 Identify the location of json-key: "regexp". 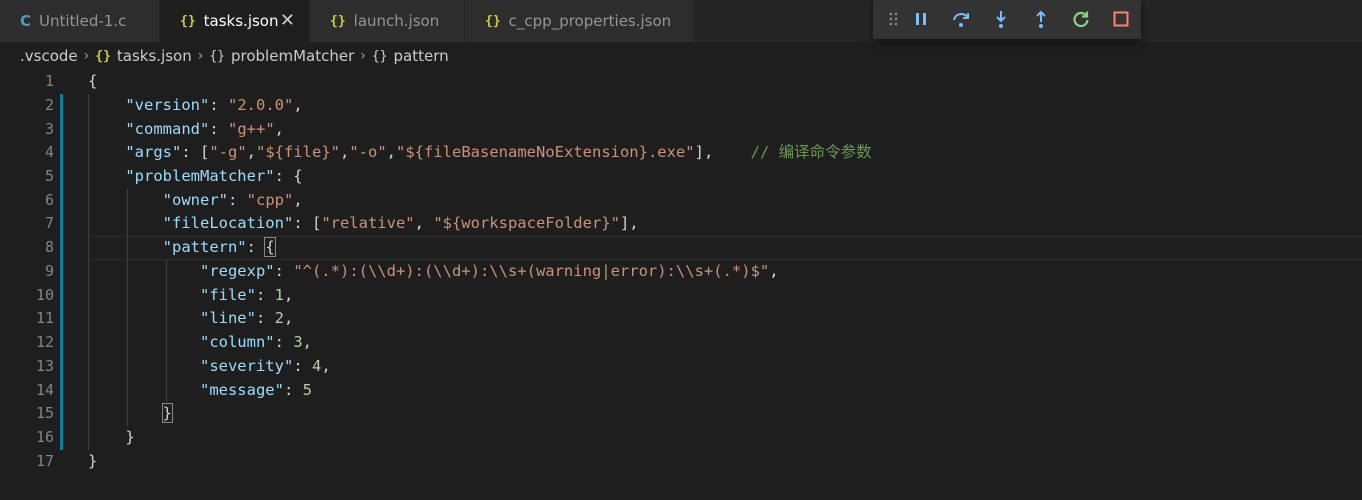
(237, 270).